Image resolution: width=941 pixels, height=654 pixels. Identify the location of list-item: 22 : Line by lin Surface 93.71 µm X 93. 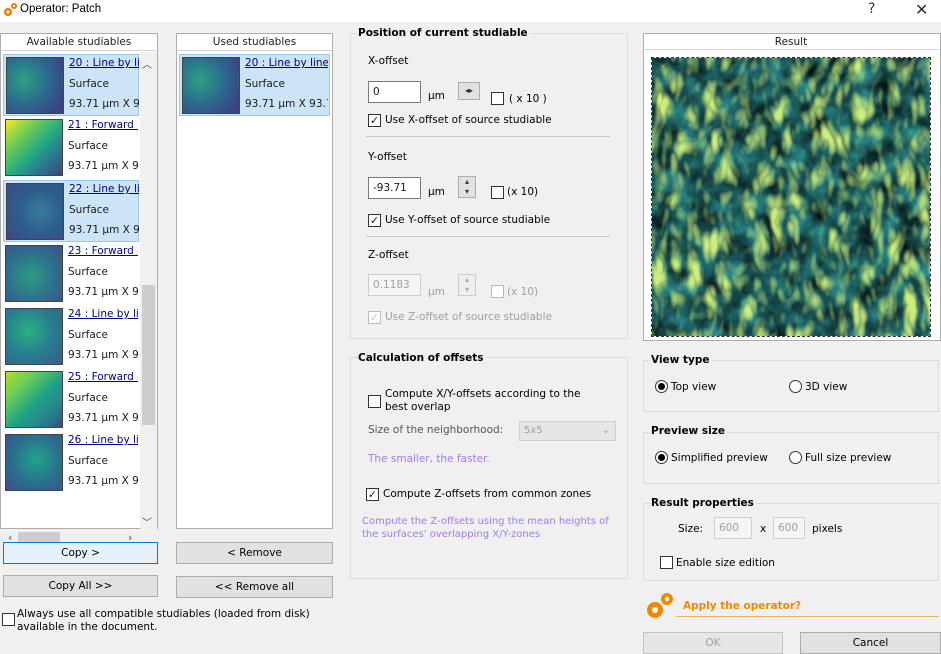
(71, 211).